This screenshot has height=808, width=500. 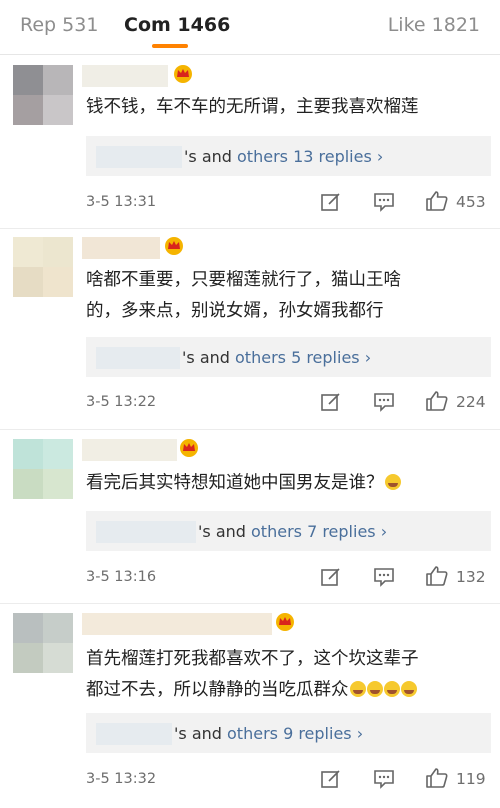 I want to click on comment-time: 3-5 13:31, so click(x=121, y=202).